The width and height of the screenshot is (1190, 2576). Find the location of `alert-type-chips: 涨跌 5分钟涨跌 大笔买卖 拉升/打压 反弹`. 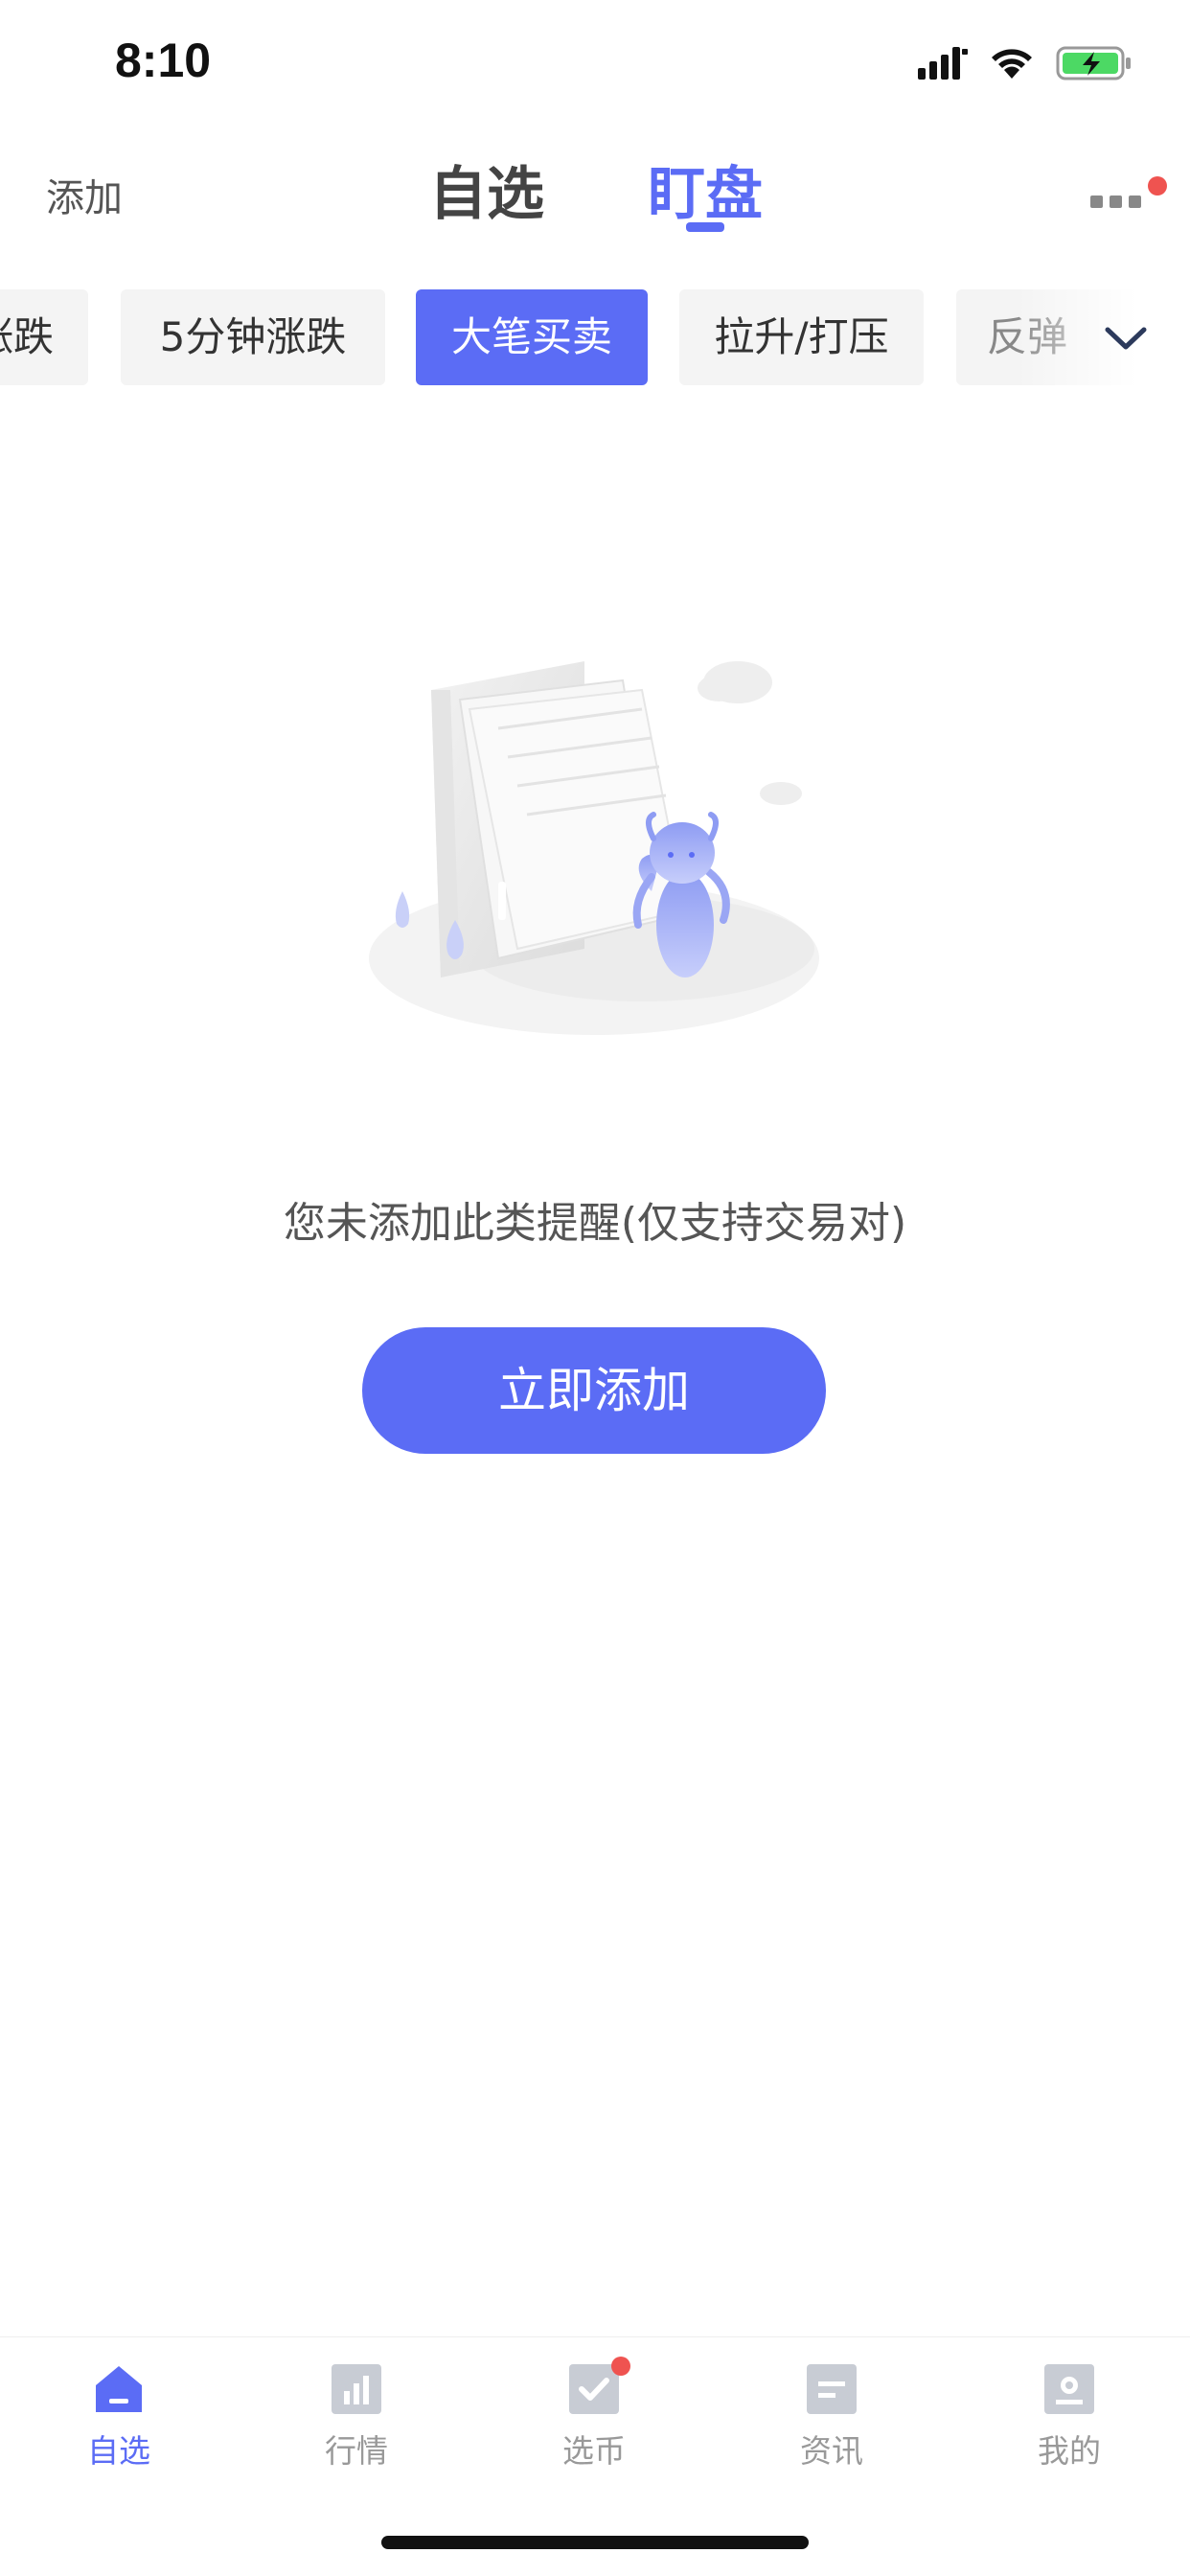

alert-type-chips: 涨跌 5分钟涨跌 大笔买卖 拉升/打压 反弹 is located at coordinates (595, 337).